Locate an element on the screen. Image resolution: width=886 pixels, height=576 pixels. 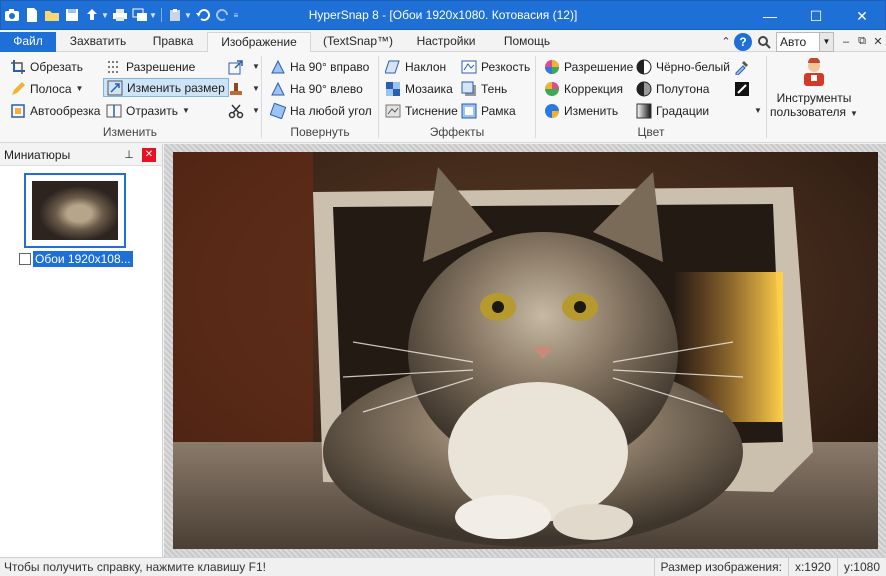
user-tools-icon is located at coordinates (814, 72).